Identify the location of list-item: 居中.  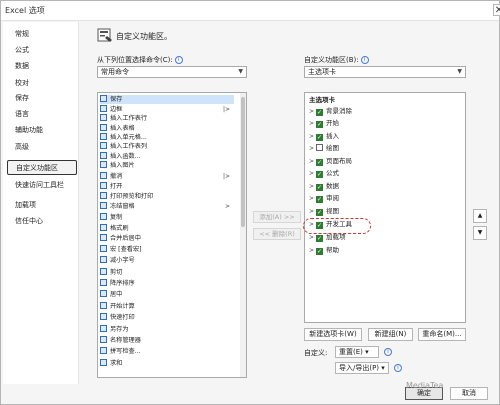
(167, 294).